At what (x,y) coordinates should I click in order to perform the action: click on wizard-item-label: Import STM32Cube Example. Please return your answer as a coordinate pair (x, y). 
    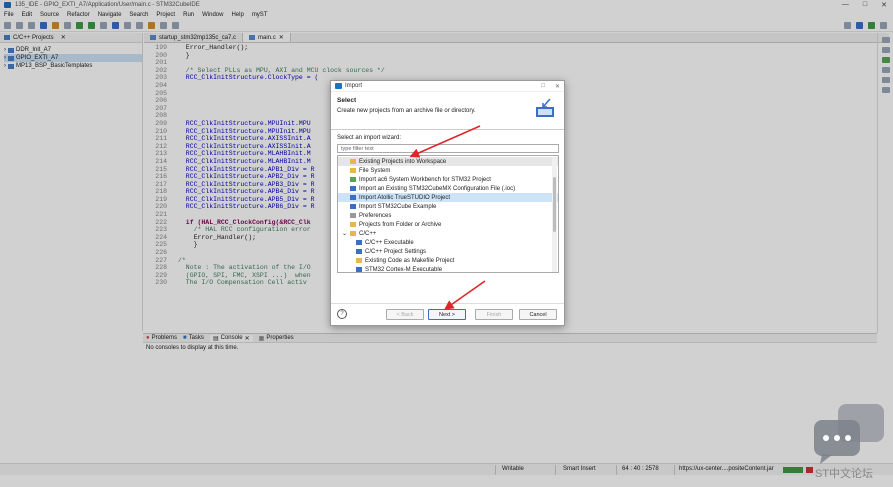
    Looking at the image, I should click on (398, 206).